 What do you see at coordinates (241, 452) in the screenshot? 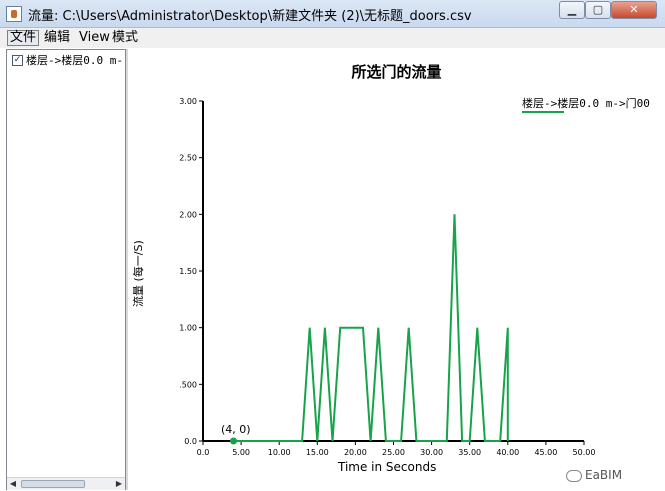
I see `x-tick-label: 5.00` at bounding box center [241, 452].